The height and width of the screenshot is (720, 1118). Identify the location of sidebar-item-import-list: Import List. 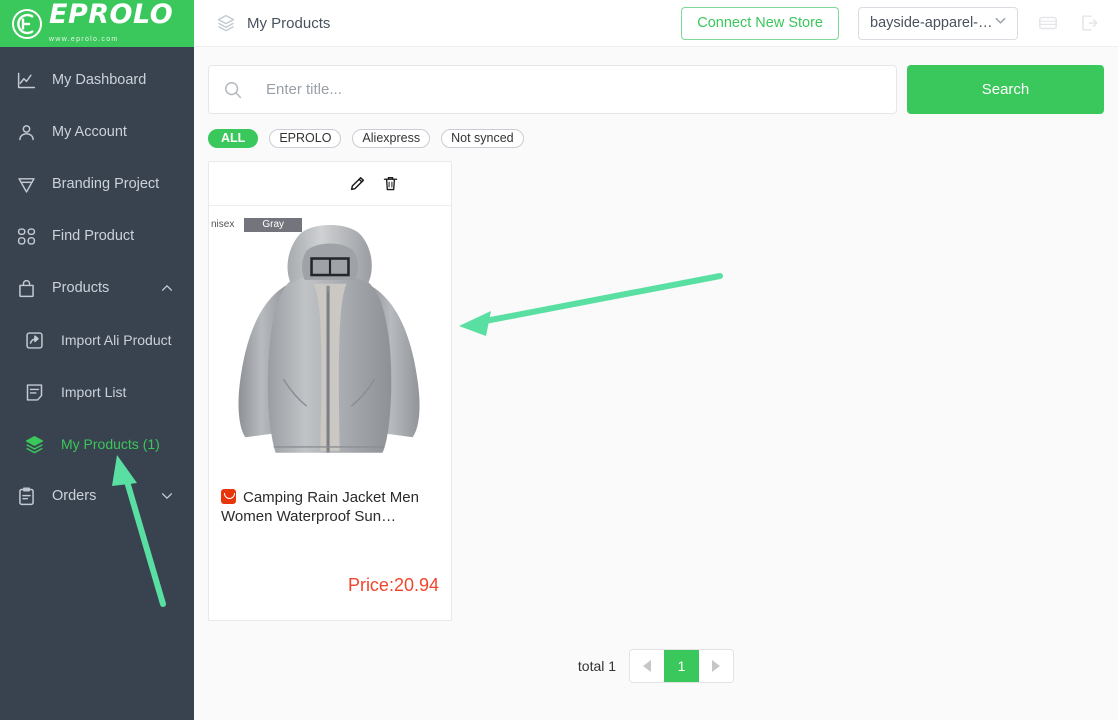
(97, 392).